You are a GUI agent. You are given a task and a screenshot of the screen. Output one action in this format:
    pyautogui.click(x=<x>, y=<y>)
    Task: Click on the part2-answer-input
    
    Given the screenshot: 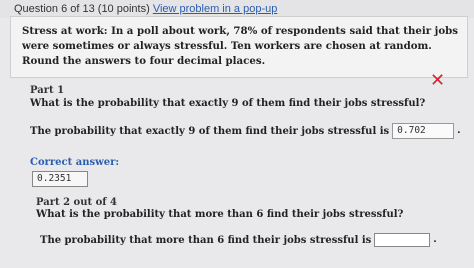 What is the action you would take?
    pyautogui.click(x=402, y=240)
    